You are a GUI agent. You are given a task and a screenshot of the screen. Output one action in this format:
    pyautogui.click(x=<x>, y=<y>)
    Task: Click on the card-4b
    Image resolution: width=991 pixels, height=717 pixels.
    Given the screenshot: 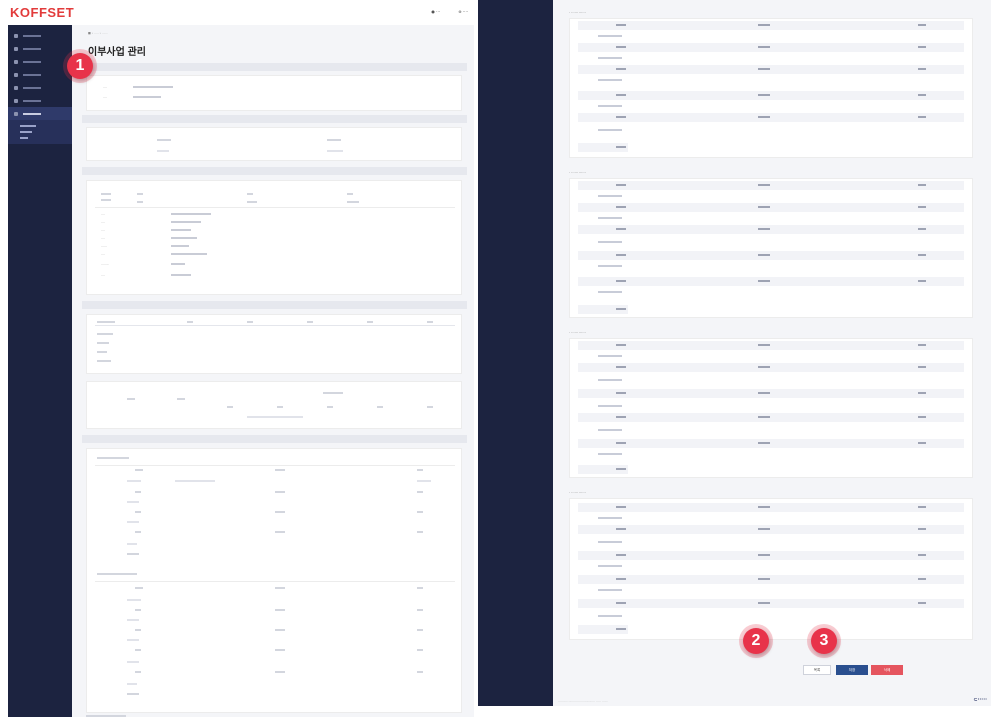 What is the action you would take?
    pyautogui.click(x=274, y=405)
    